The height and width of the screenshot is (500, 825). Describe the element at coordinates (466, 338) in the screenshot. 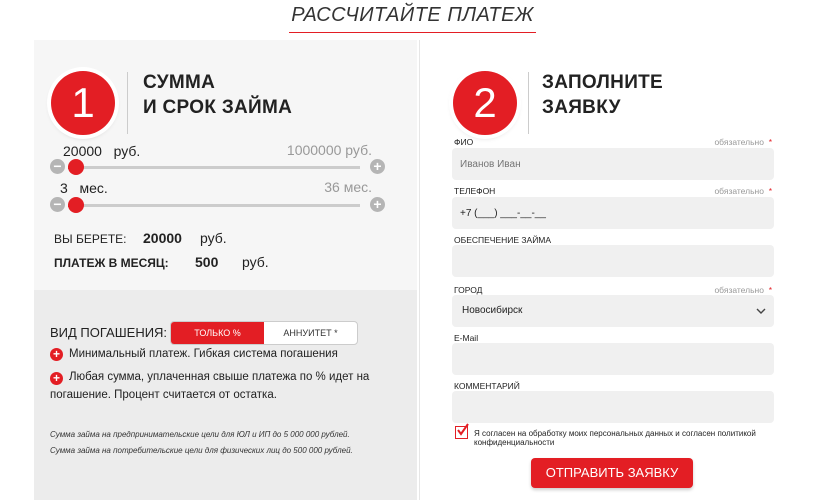

I see `email-label: E-Mail` at that location.